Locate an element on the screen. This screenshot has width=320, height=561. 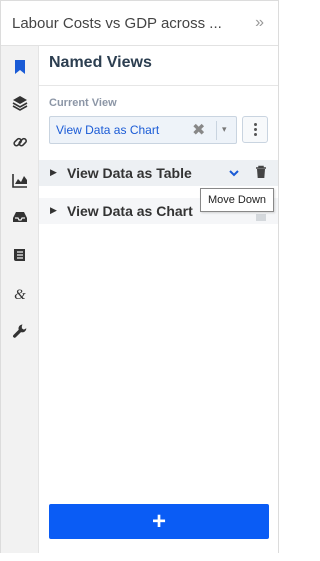
plus-icon: + is located at coordinates (158, 521).